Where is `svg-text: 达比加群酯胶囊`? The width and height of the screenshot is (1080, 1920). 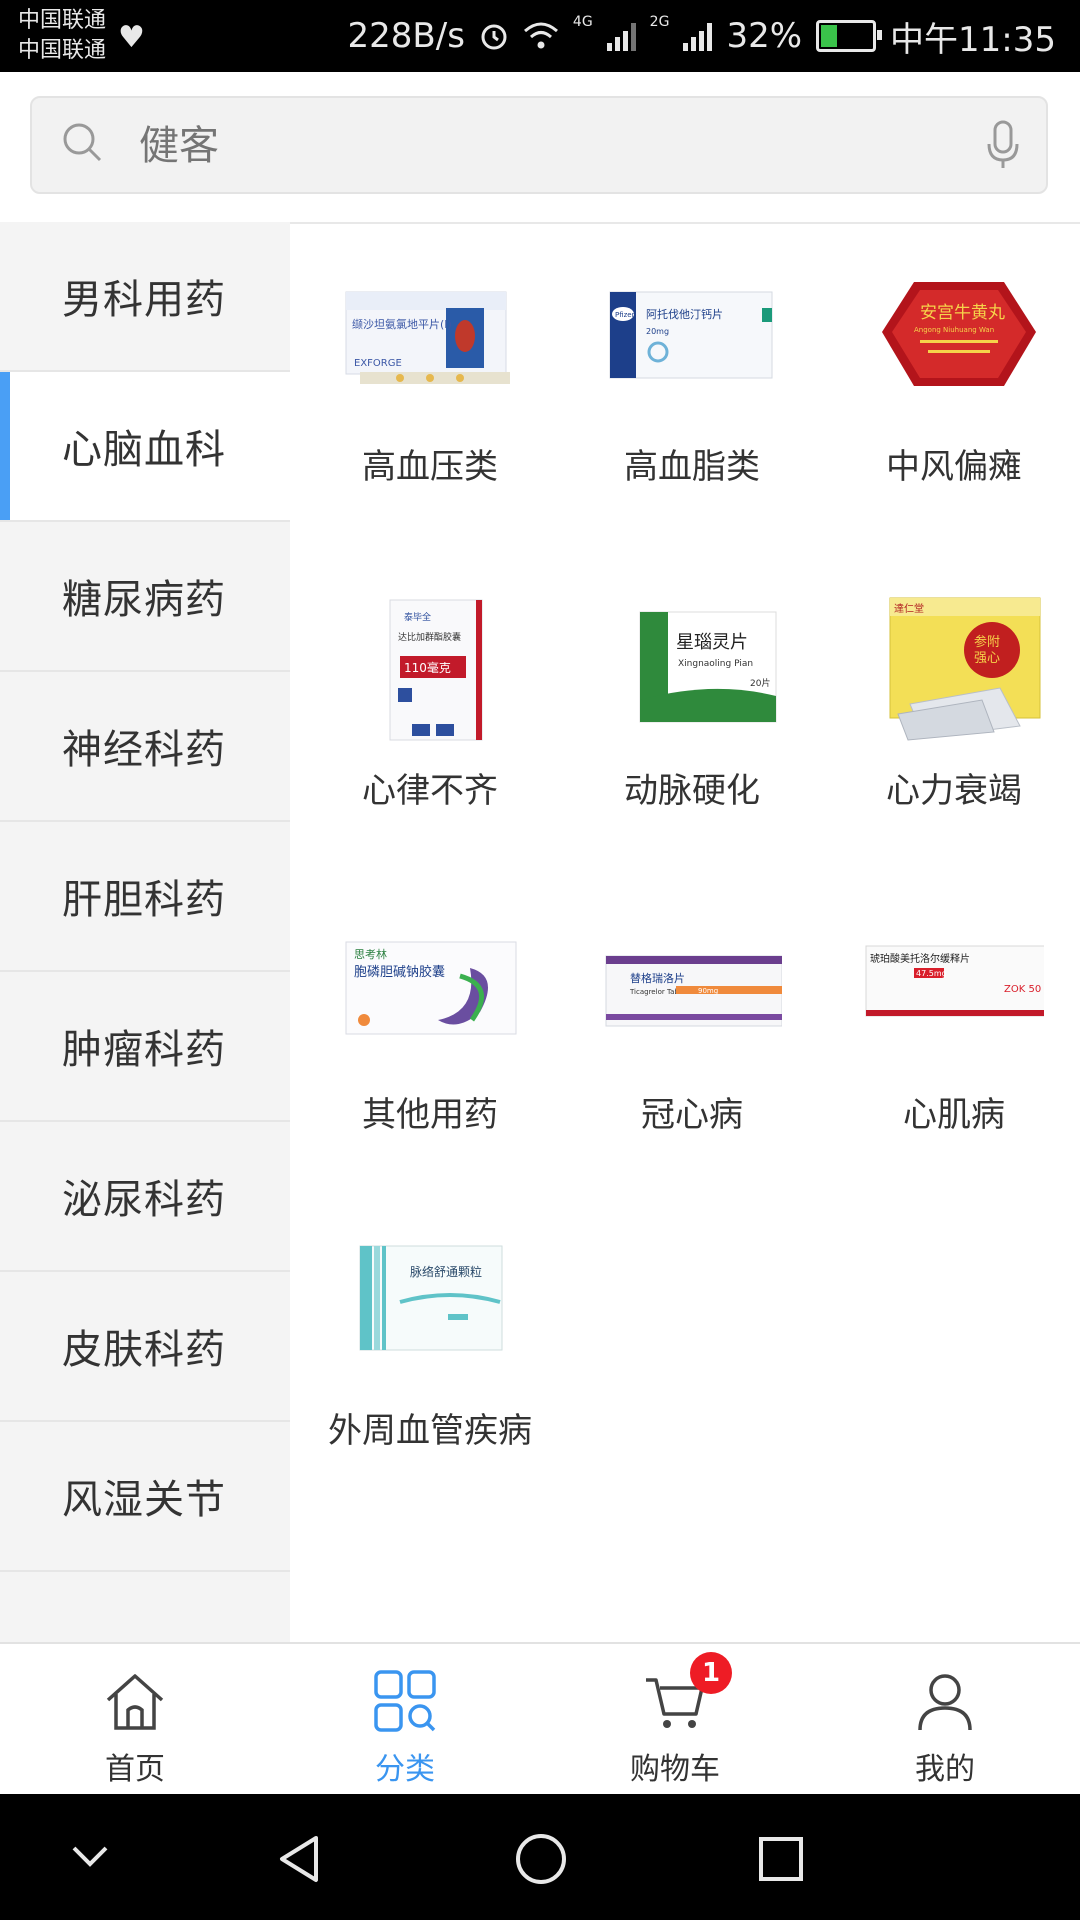
svg-text: 达比加群酯胶囊 is located at coordinates (429, 637).